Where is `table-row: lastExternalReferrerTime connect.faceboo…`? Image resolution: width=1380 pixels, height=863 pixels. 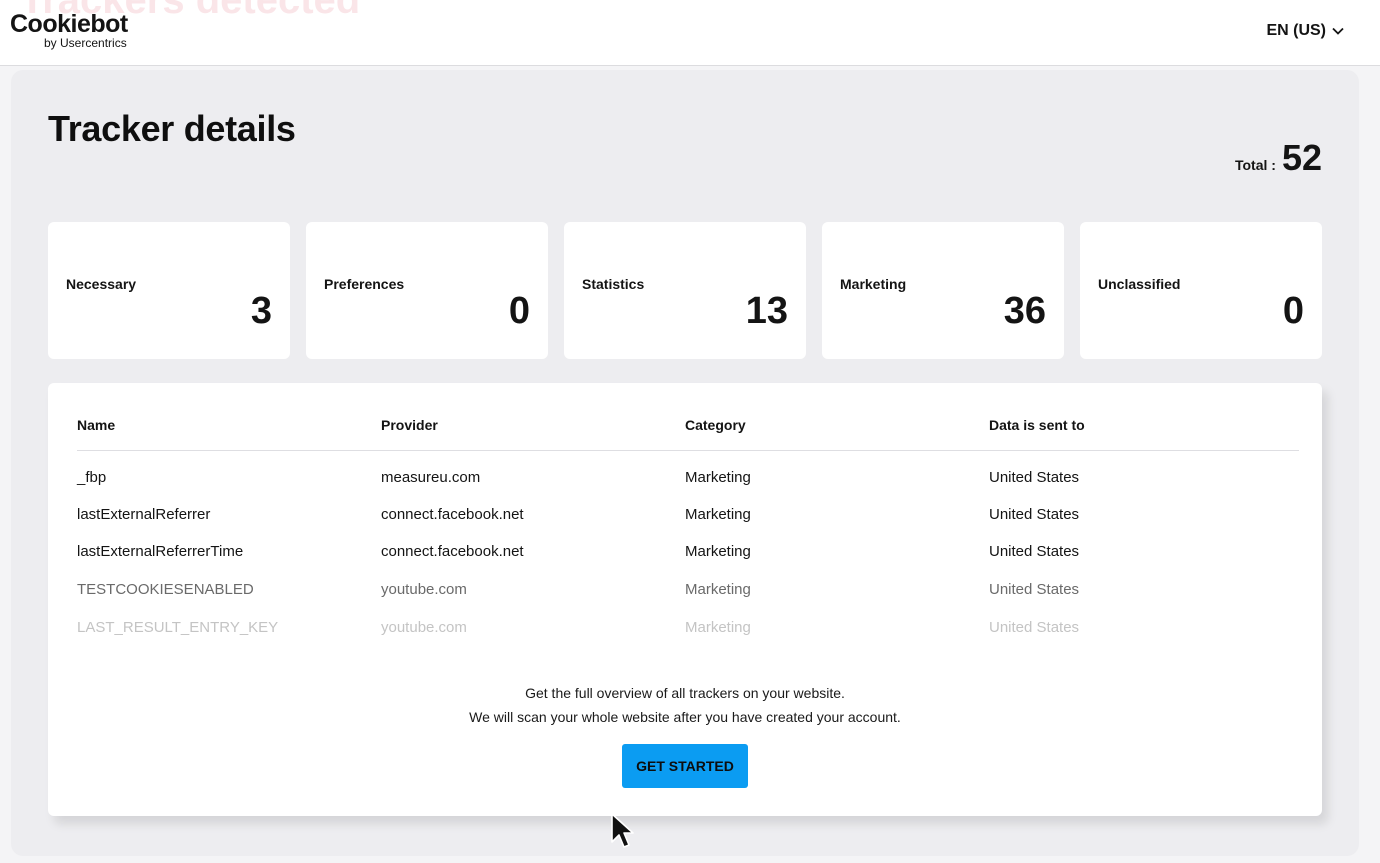 table-row: lastExternalReferrerTime connect.faceboo… is located at coordinates (685, 555).